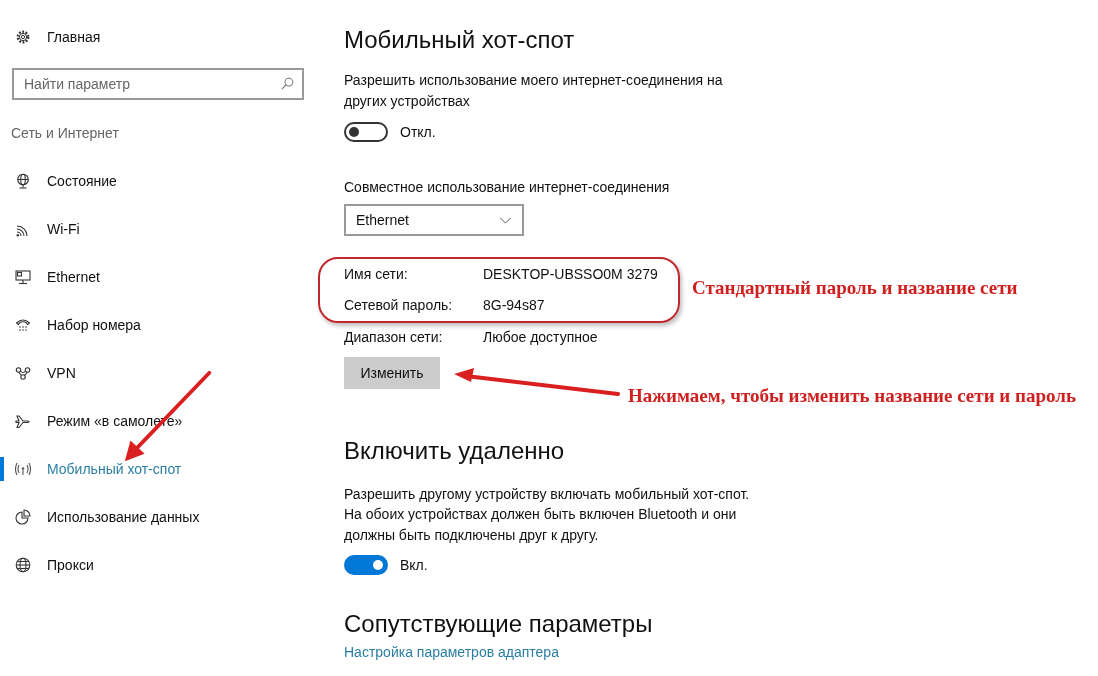  Describe the element at coordinates (95, 469) in the screenshot. I see `nav-item: Мобильный хот-спот` at that location.